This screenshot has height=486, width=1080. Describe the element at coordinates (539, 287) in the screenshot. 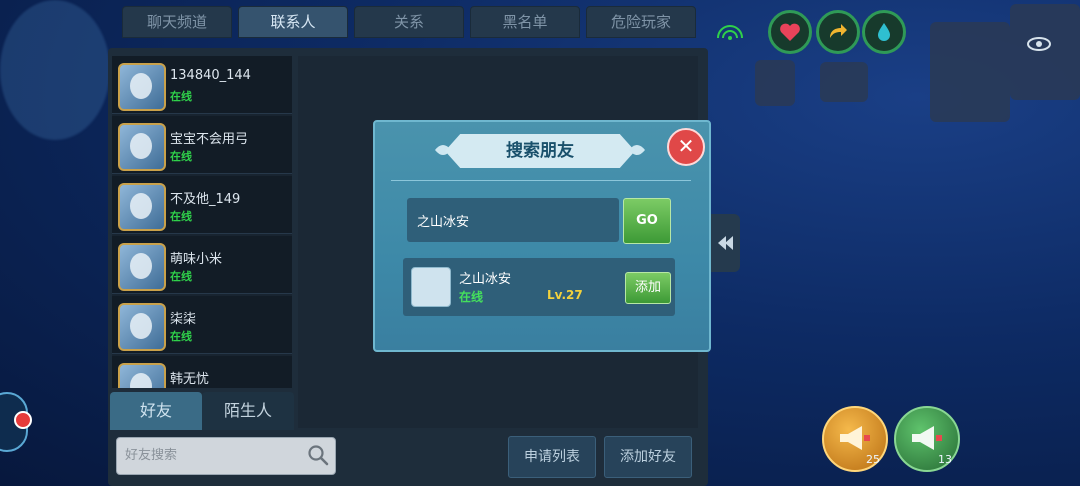

I see `search-result-row: 之山冰安 在线 Lv.27 添加` at that location.